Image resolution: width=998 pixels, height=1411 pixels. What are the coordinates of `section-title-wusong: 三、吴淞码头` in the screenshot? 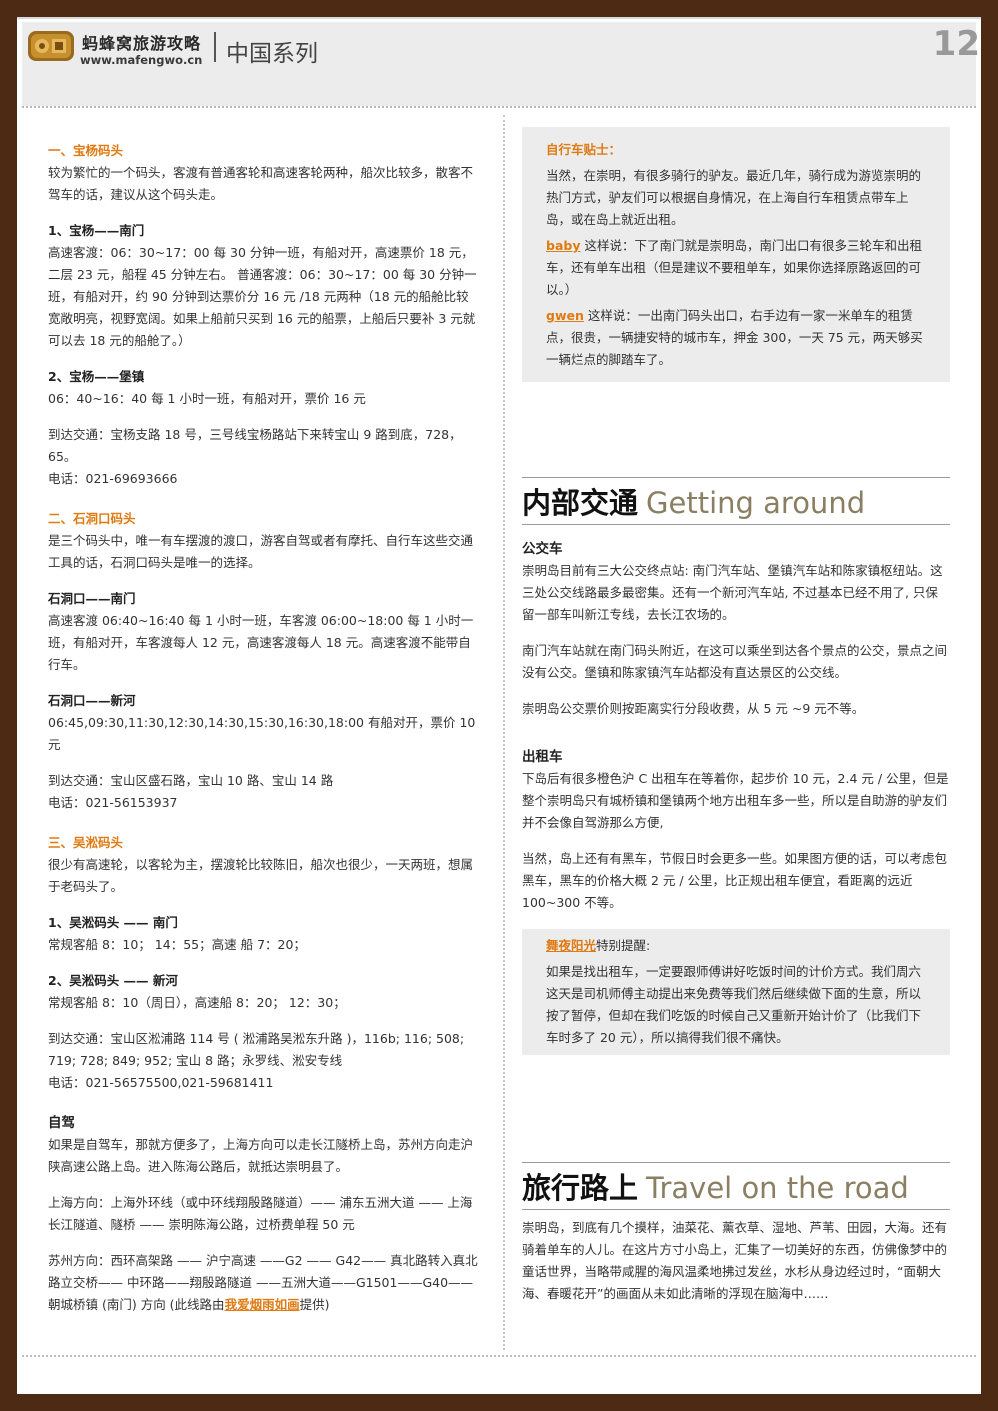 It's located at (86, 842).